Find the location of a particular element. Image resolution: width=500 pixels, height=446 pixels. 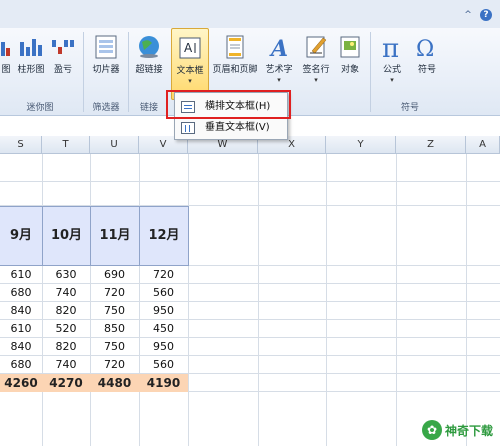

month-header-cell: 12月 is located at coordinates (164, 236).